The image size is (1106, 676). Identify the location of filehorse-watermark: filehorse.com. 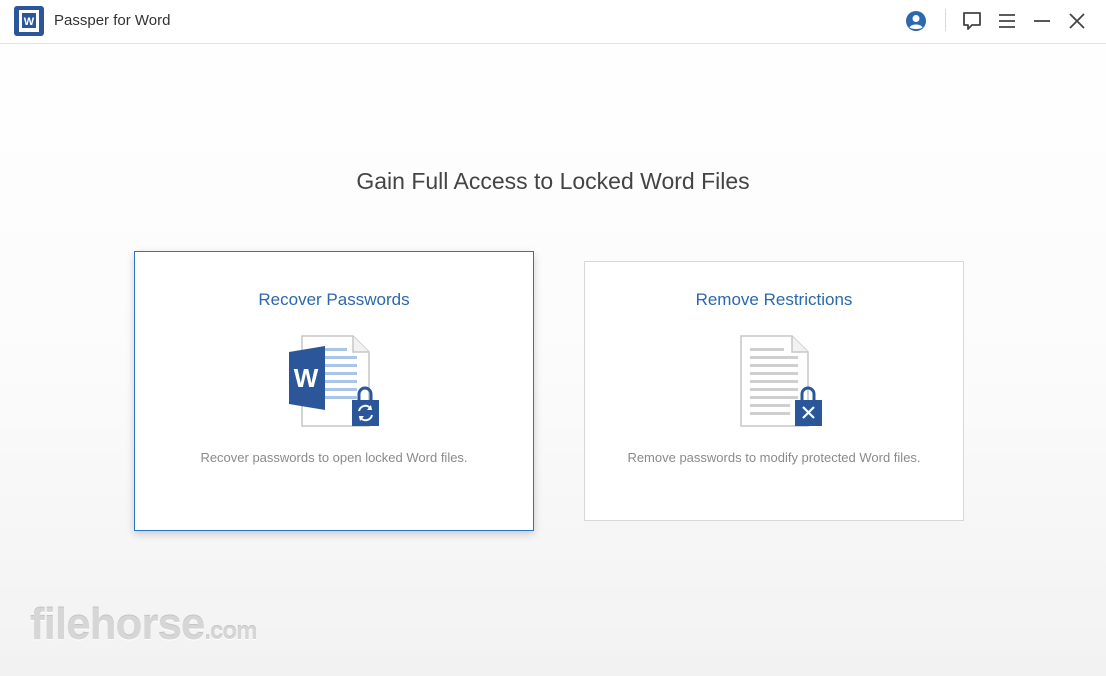
(143, 625).